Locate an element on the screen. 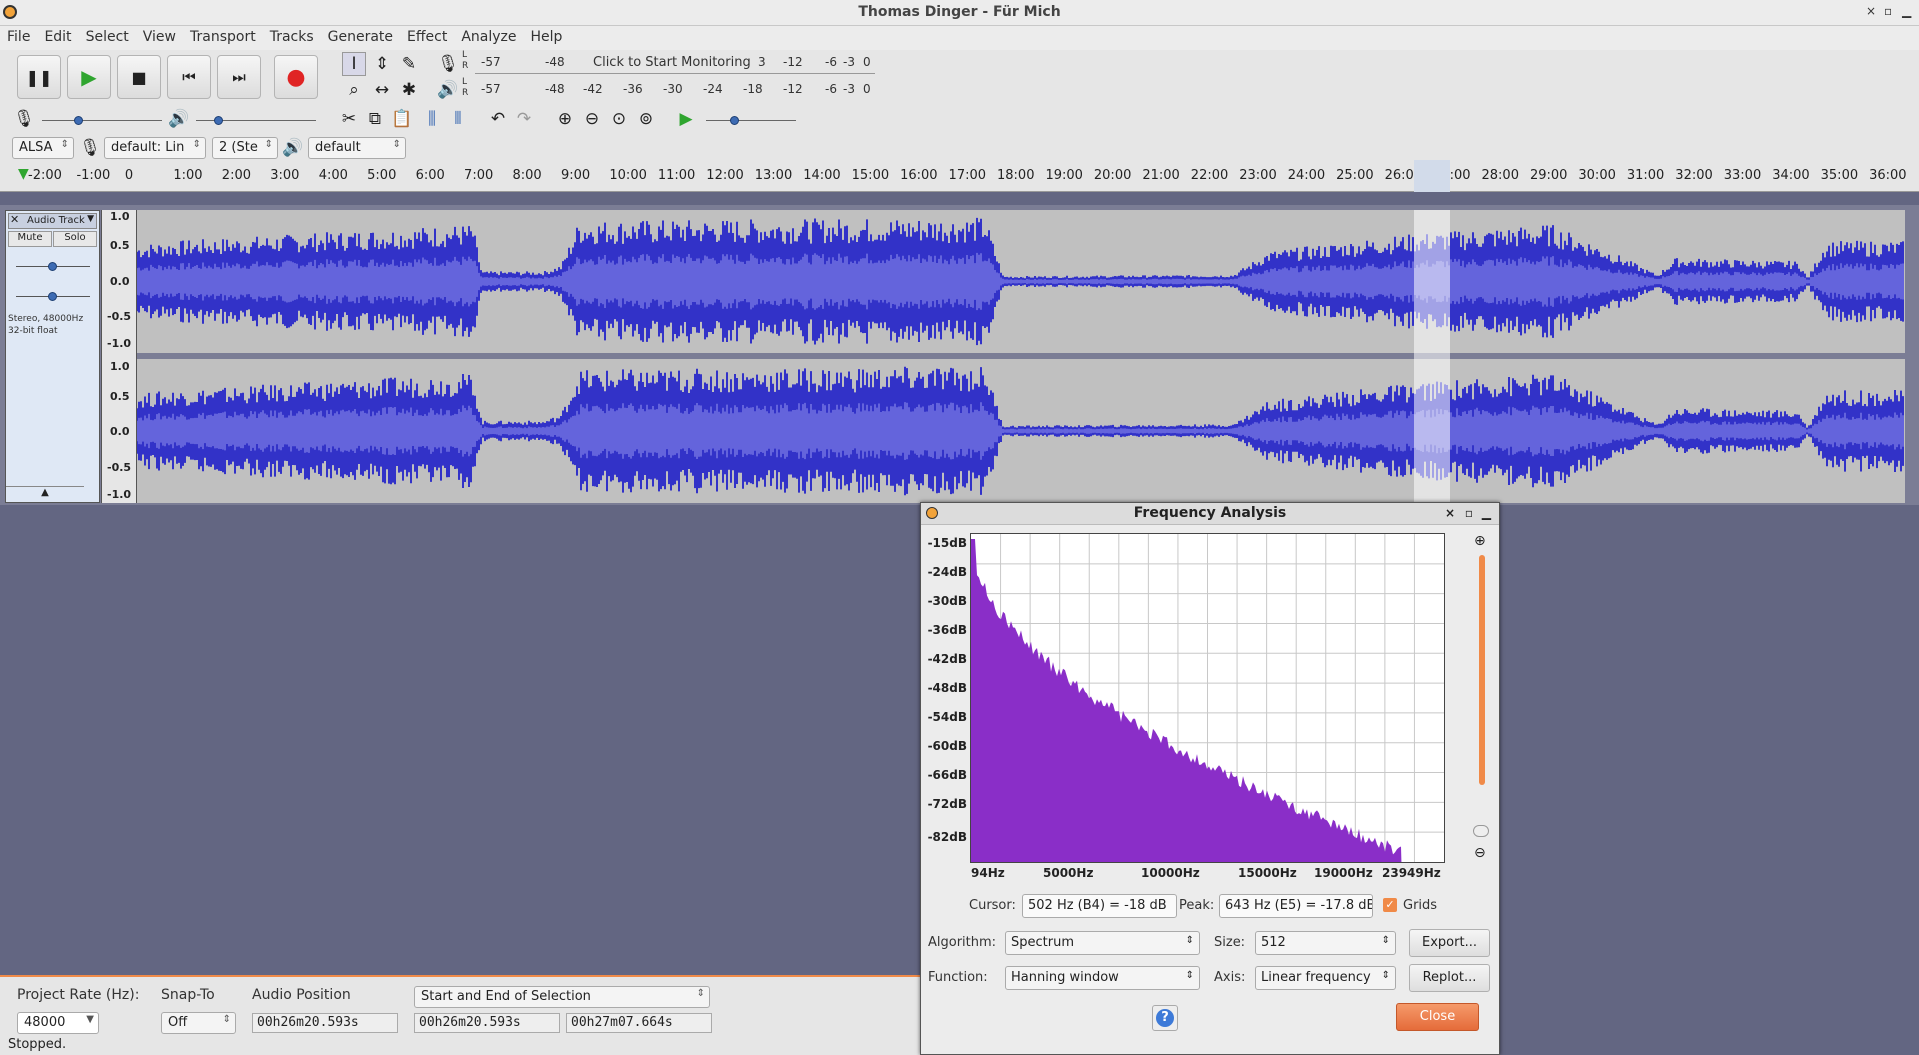 The image size is (1919, 1055). project-rate-select: 48000 ▼ is located at coordinates (58, 1023).